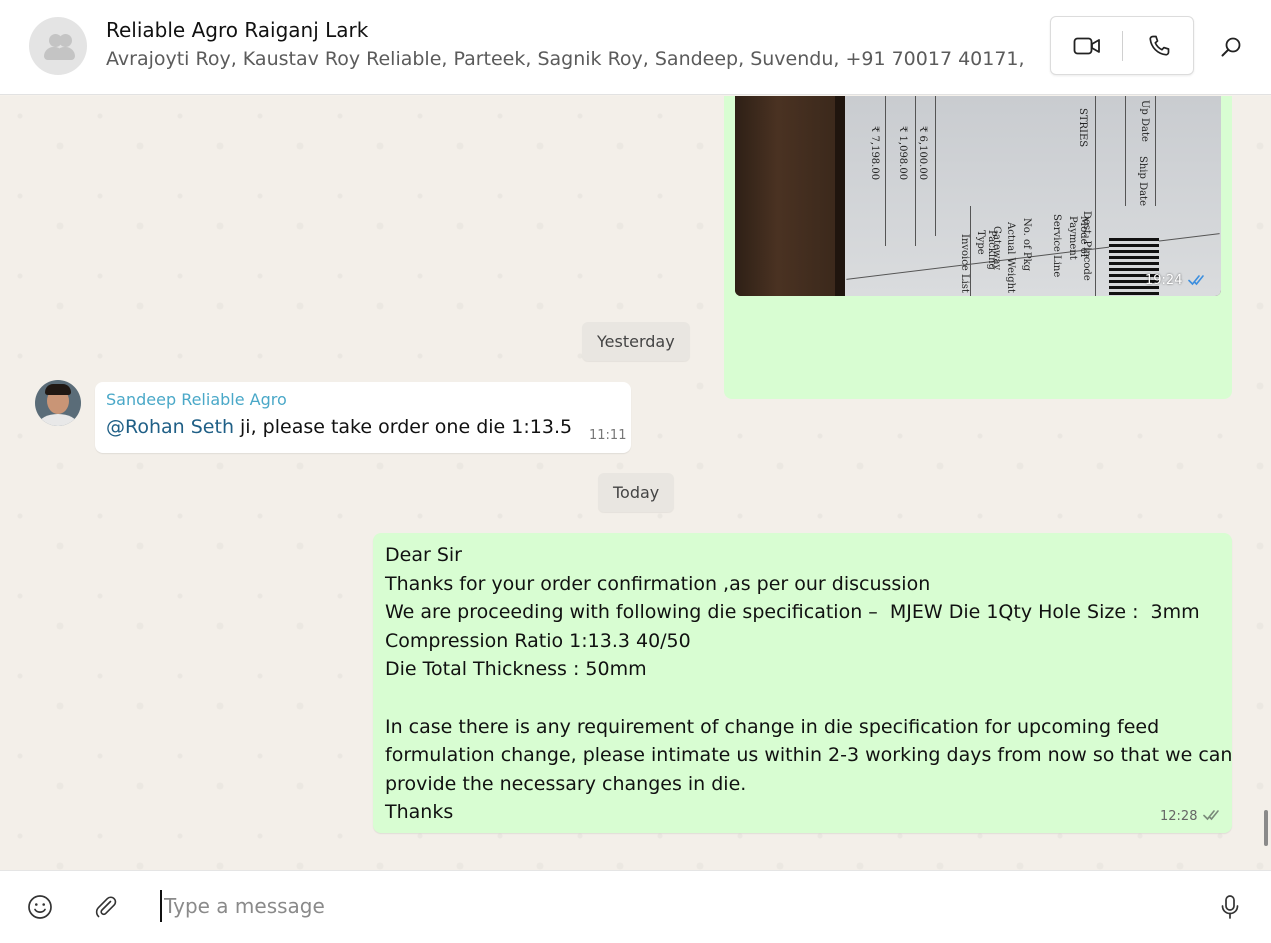 This screenshot has width=1271, height=943. What do you see at coordinates (964, 263) in the screenshot?
I see `doc-text: Invoice List` at bounding box center [964, 263].